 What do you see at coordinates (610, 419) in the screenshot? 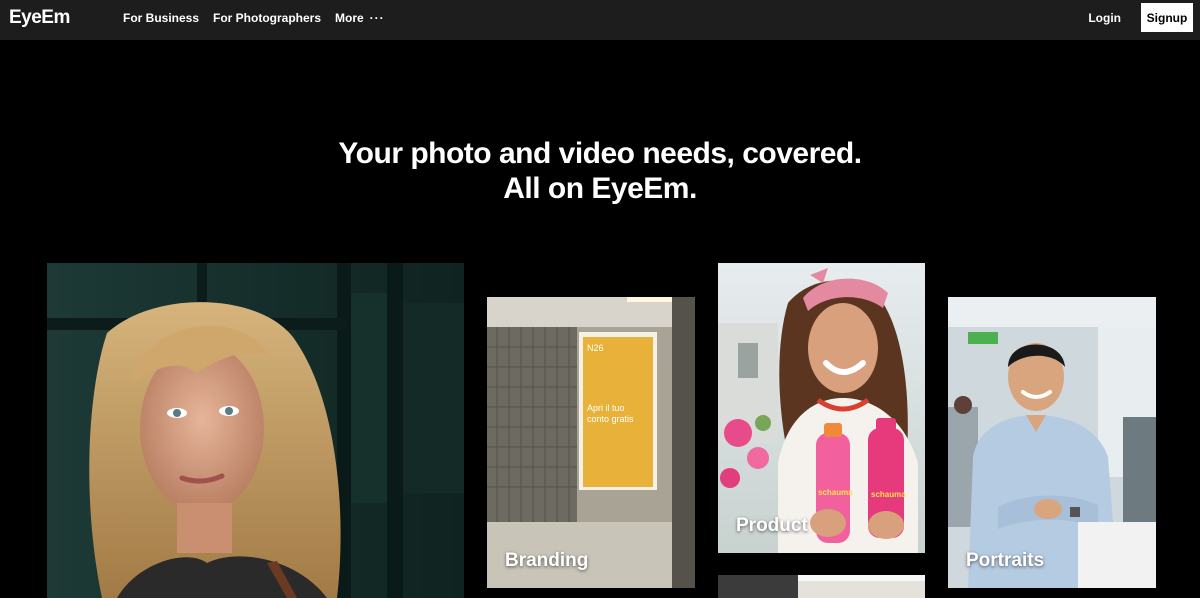
I see `poster-text-2: conto gratis` at bounding box center [610, 419].